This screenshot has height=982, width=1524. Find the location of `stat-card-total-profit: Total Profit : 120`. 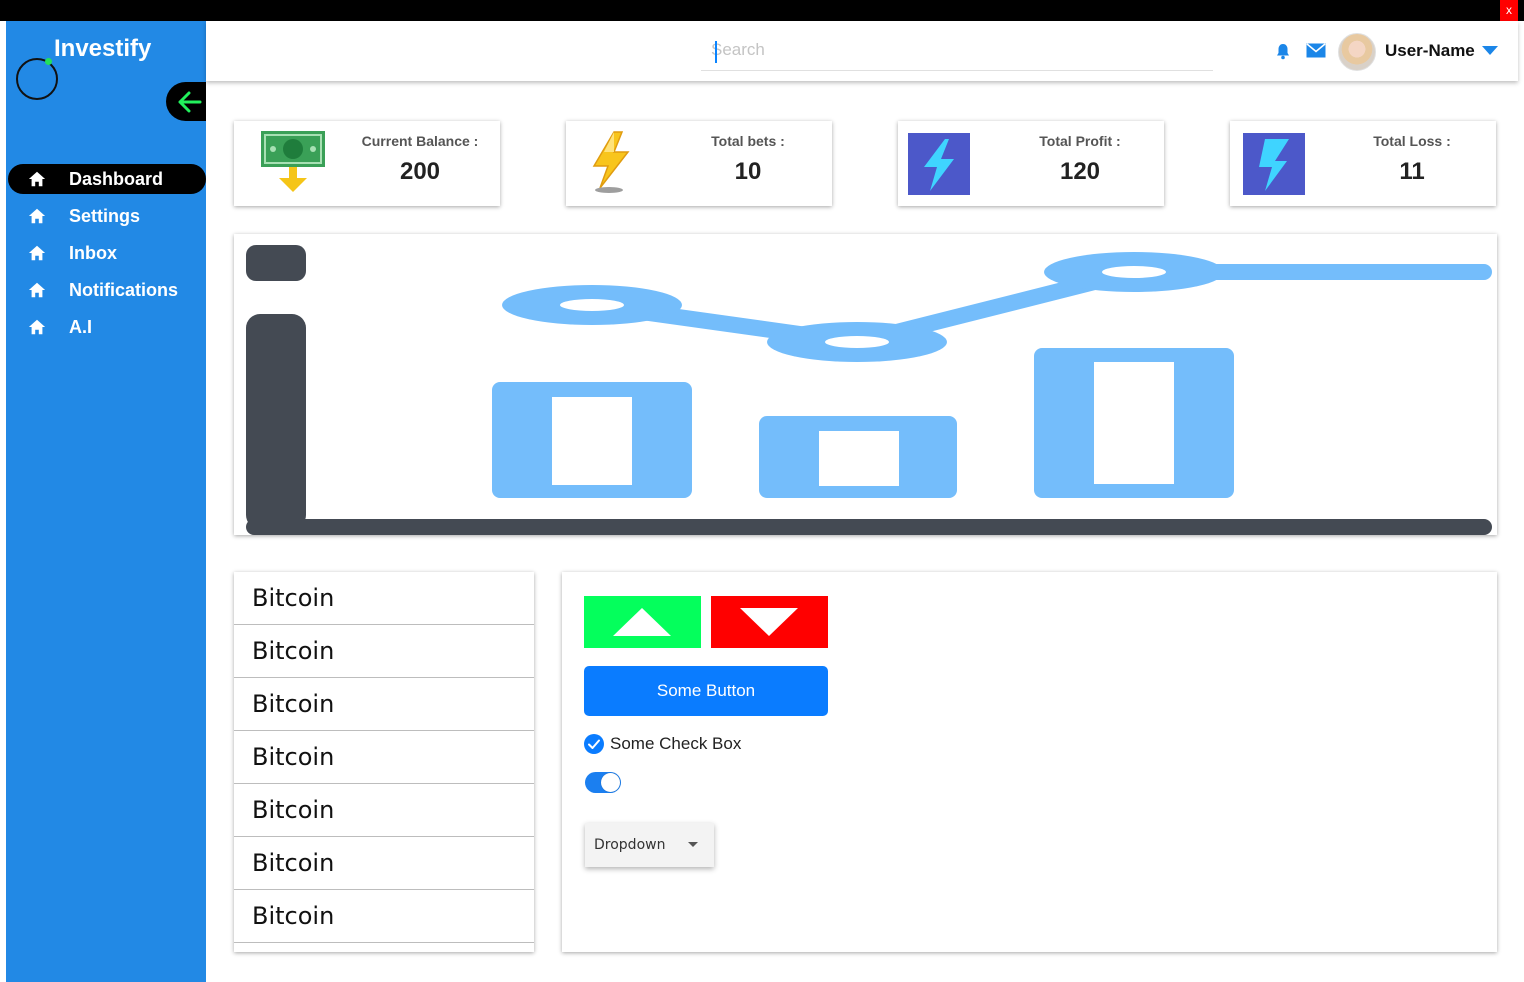

stat-card-total-profit: Total Profit : 120 is located at coordinates (1031, 163).